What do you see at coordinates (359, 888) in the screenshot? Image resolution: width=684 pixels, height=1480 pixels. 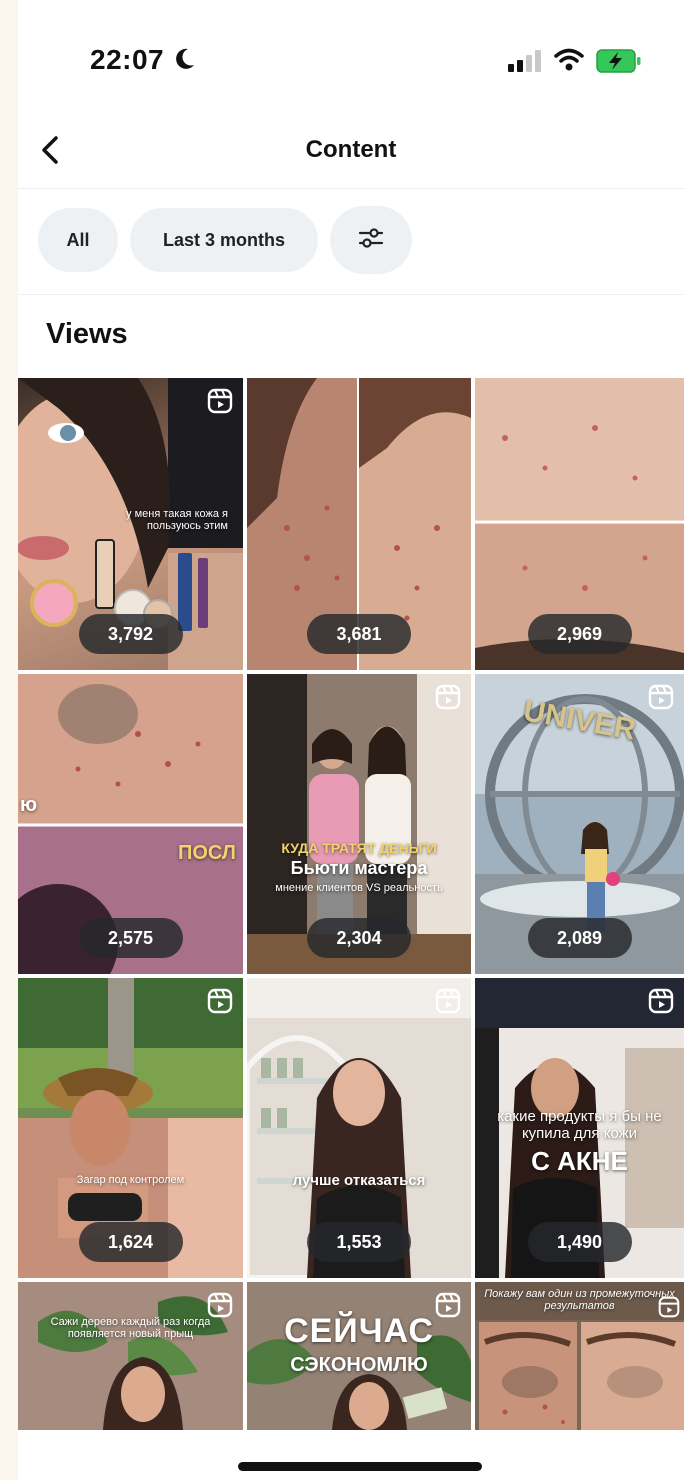 I see `tile-caption-sub: мнение клиентов VS реальность` at bounding box center [359, 888].